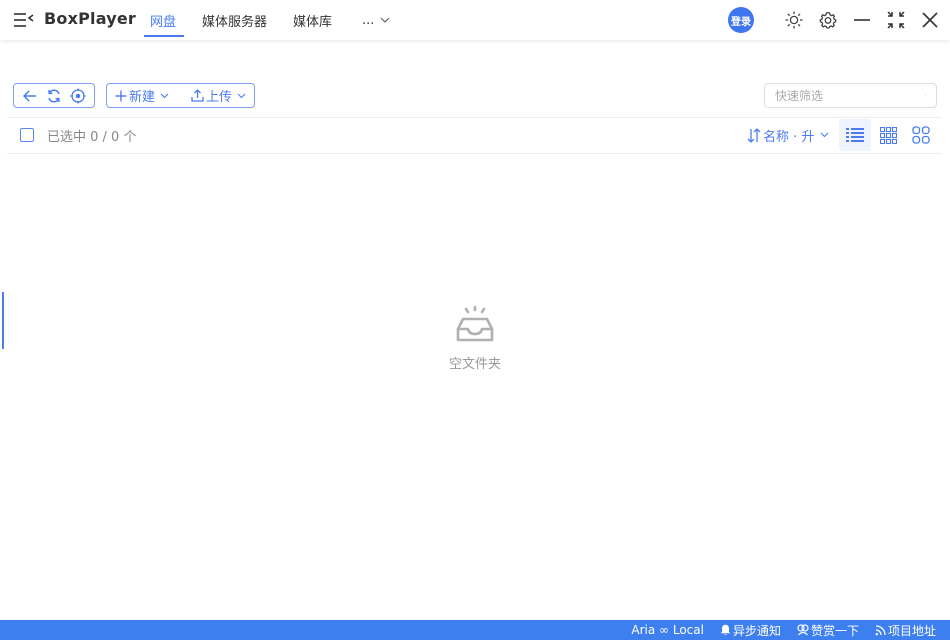 The height and width of the screenshot is (640, 950). I want to click on empty-inbox-icon, so click(475, 323).